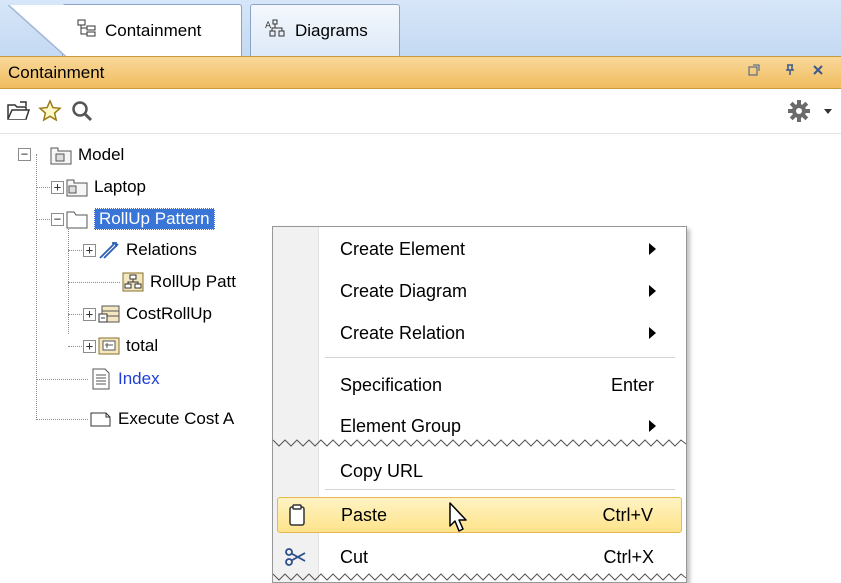 The width and height of the screenshot is (841, 583). I want to click on tab-label: Diagrams, so click(331, 30).